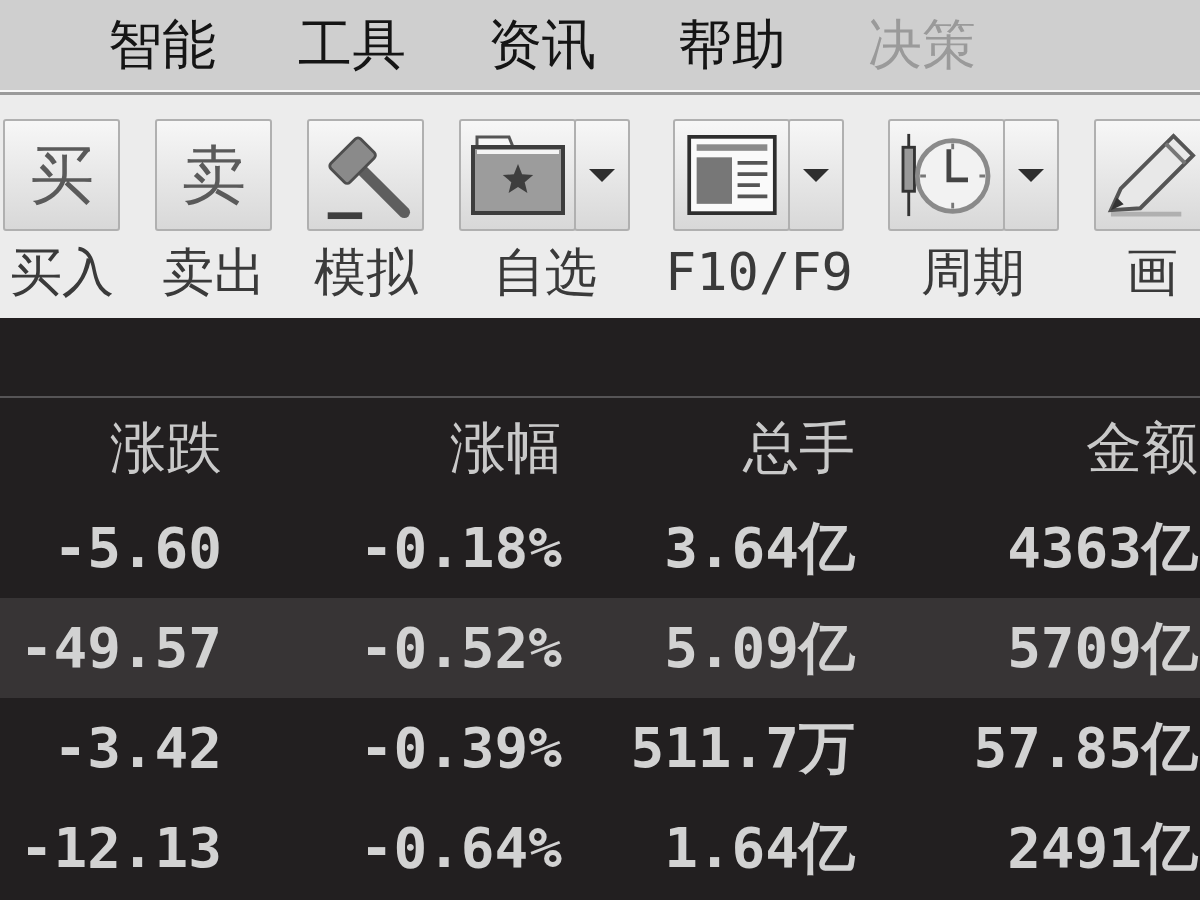 Image resolution: width=1200 pixels, height=900 pixels. What do you see at coordinates (600, 848) in the screenshot?
I see `table-row: -12.13 -0.64% 1.64亿 2491亿` at bounding box center [600, 848].